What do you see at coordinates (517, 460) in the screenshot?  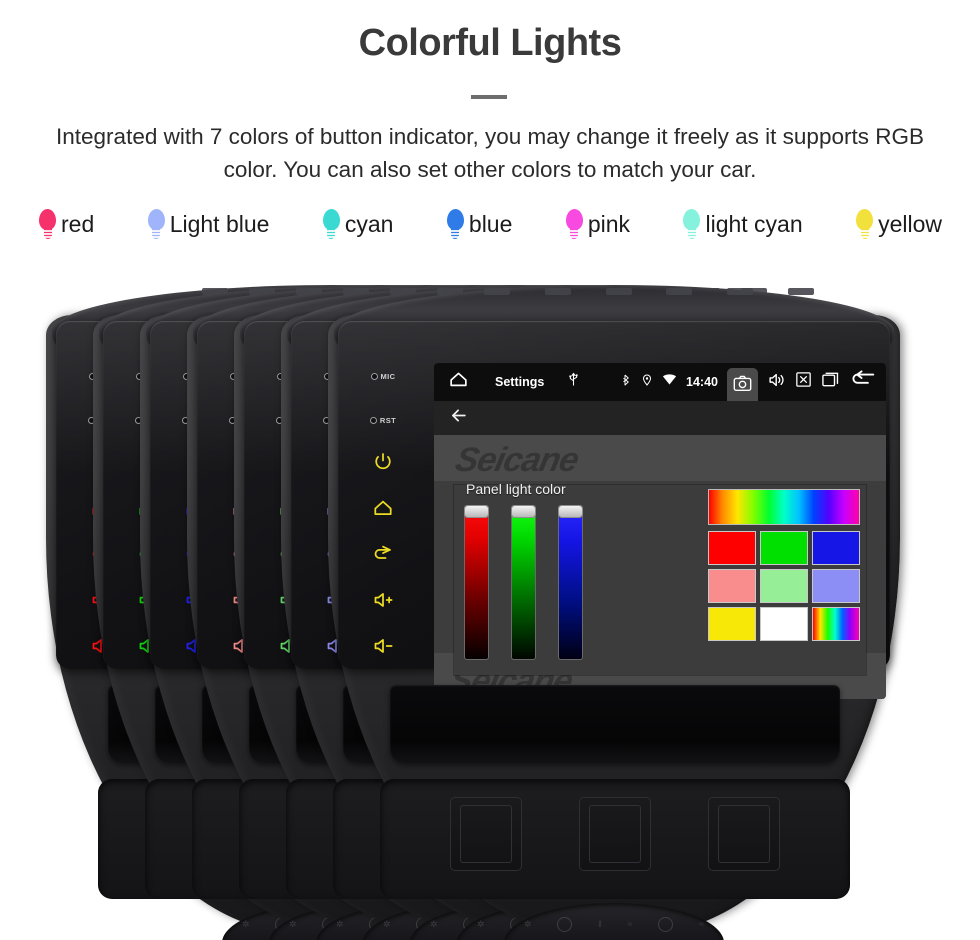 I see `brand-watermark: Seicane` at bounding box center [517, 460].